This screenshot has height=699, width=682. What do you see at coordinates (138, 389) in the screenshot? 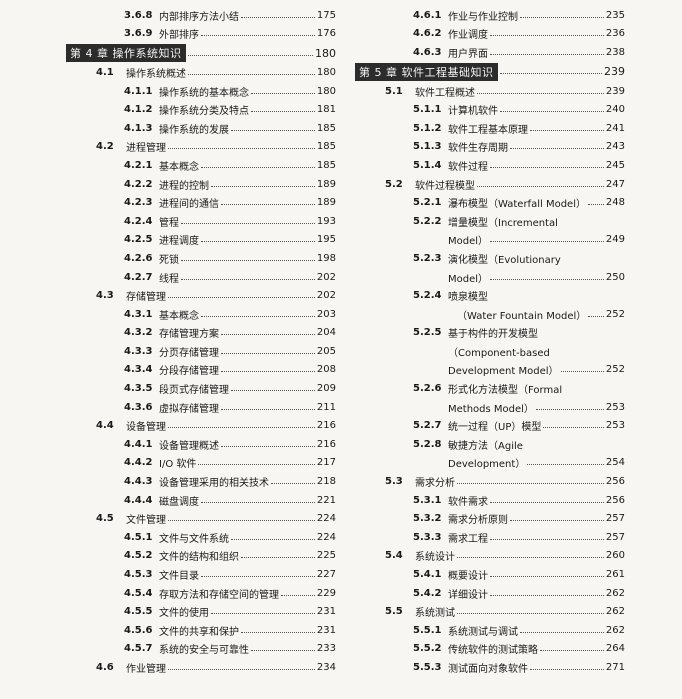
I see `entry-number: 4.3.5` at bounding box center [138, 389].